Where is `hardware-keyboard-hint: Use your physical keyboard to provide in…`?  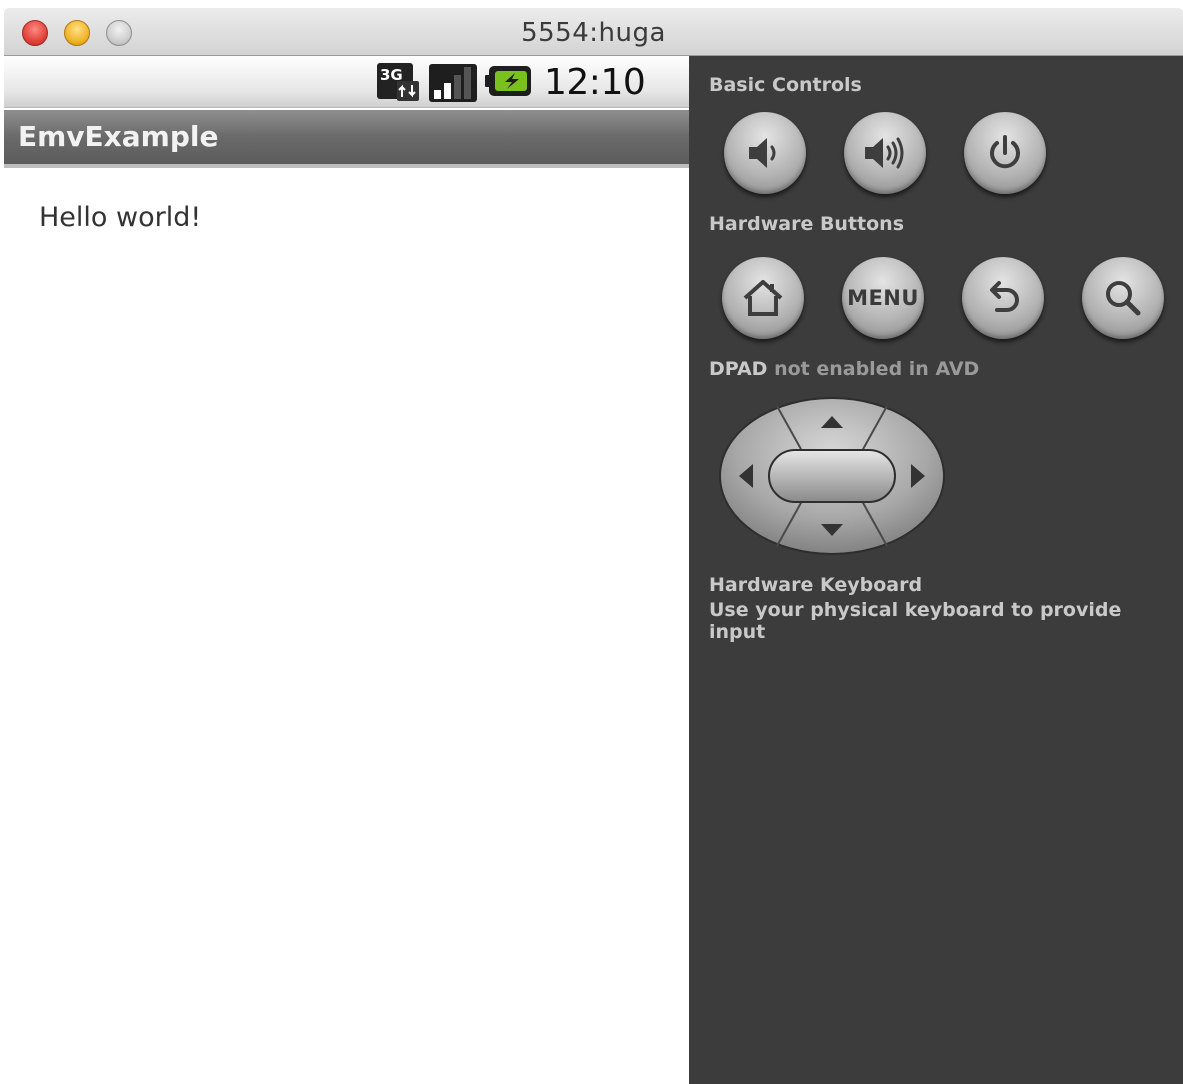 hardware-keyboard-hint: Use your physical keyboard to provide in… is located at coordinates (915, 621).